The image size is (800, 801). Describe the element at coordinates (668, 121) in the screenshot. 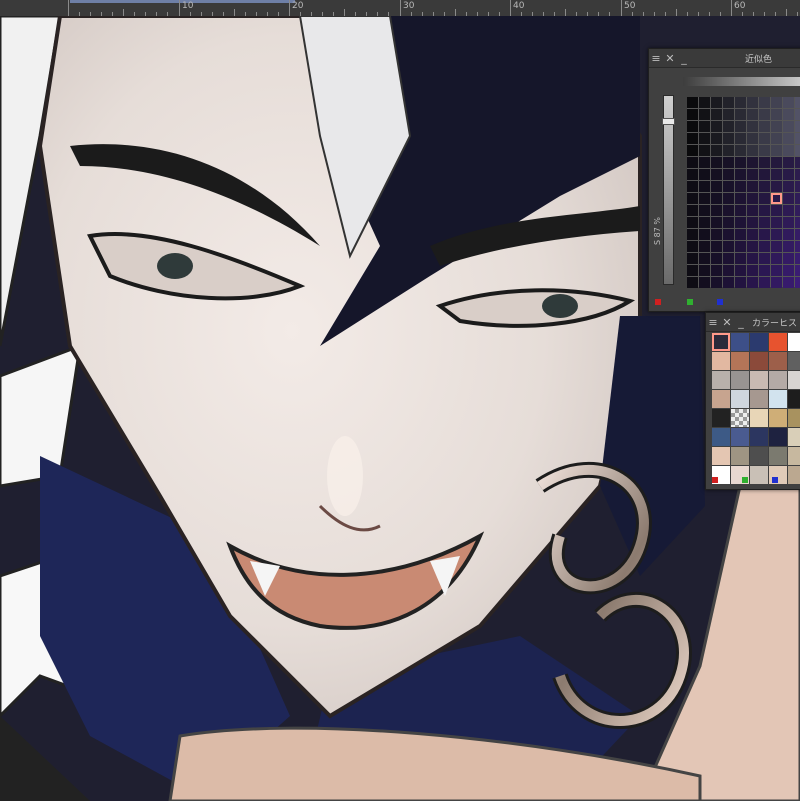

I see `slider-knob` at that location.